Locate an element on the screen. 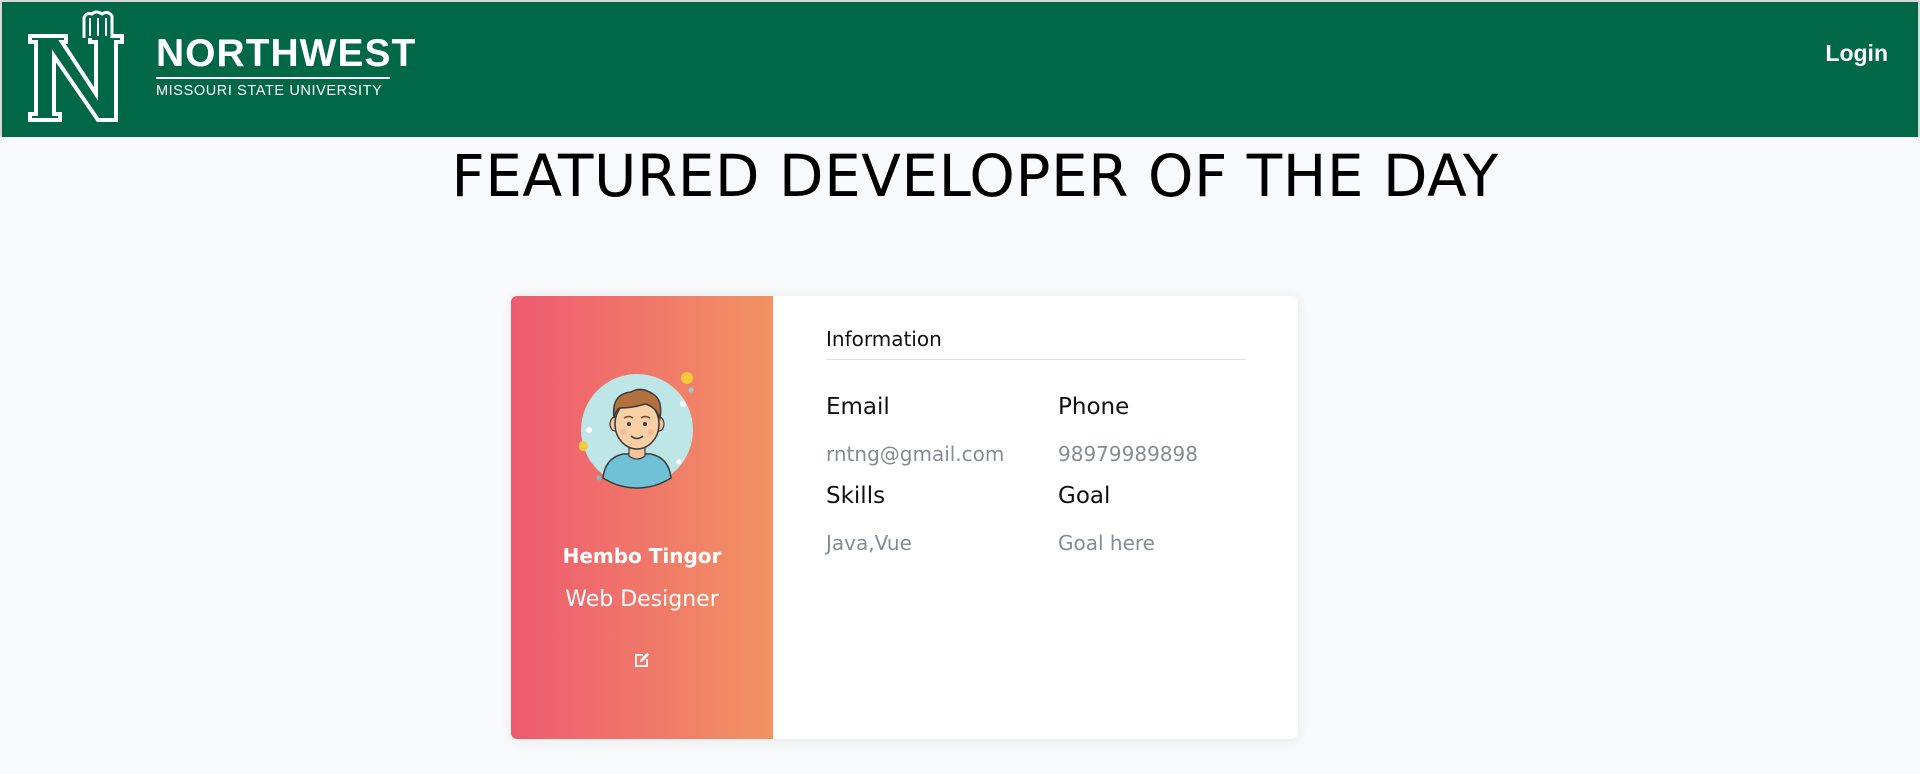 The image size is (1920, 774). developer-role: Web Designer is located at coordinates (642, 599).